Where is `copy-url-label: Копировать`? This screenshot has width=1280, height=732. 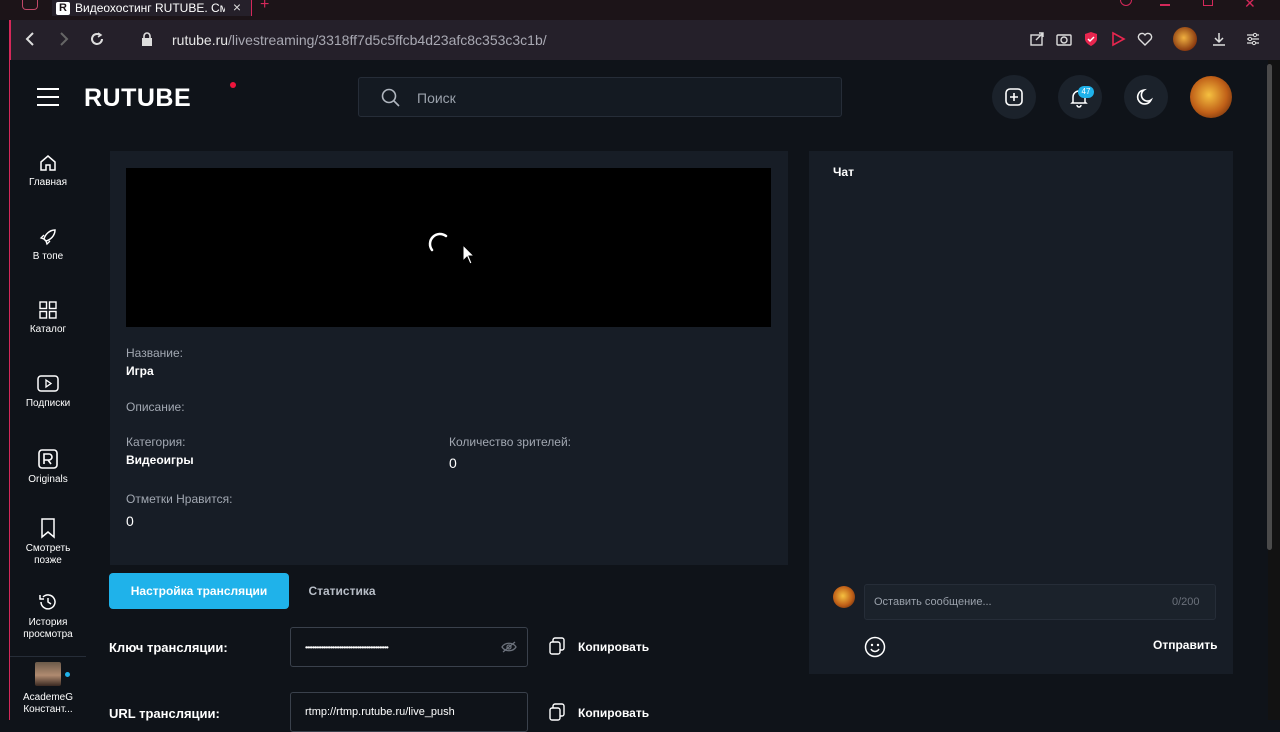 copy-url-label: Копировать is located at coordinates (614, 713).